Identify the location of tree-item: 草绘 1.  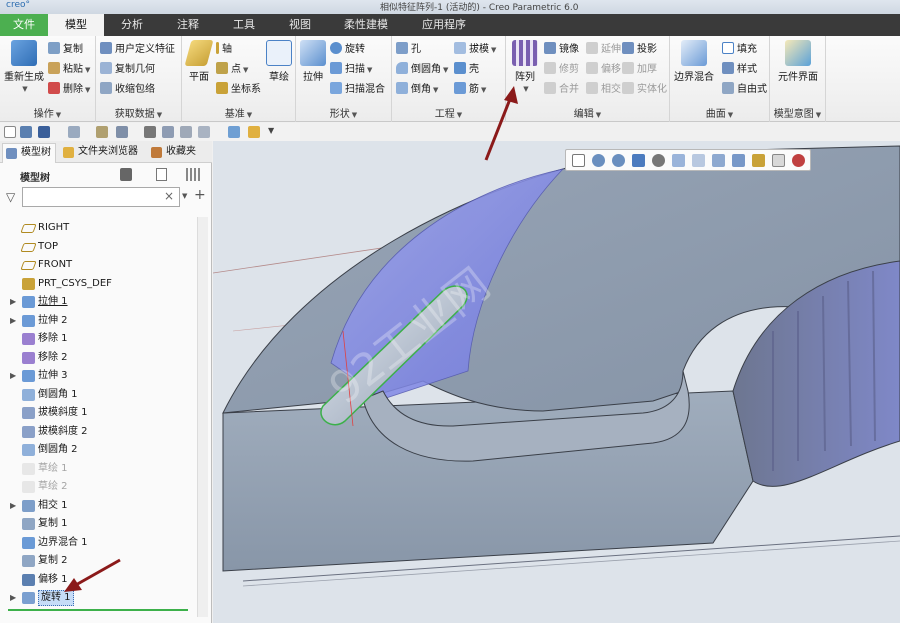
(98, 469).